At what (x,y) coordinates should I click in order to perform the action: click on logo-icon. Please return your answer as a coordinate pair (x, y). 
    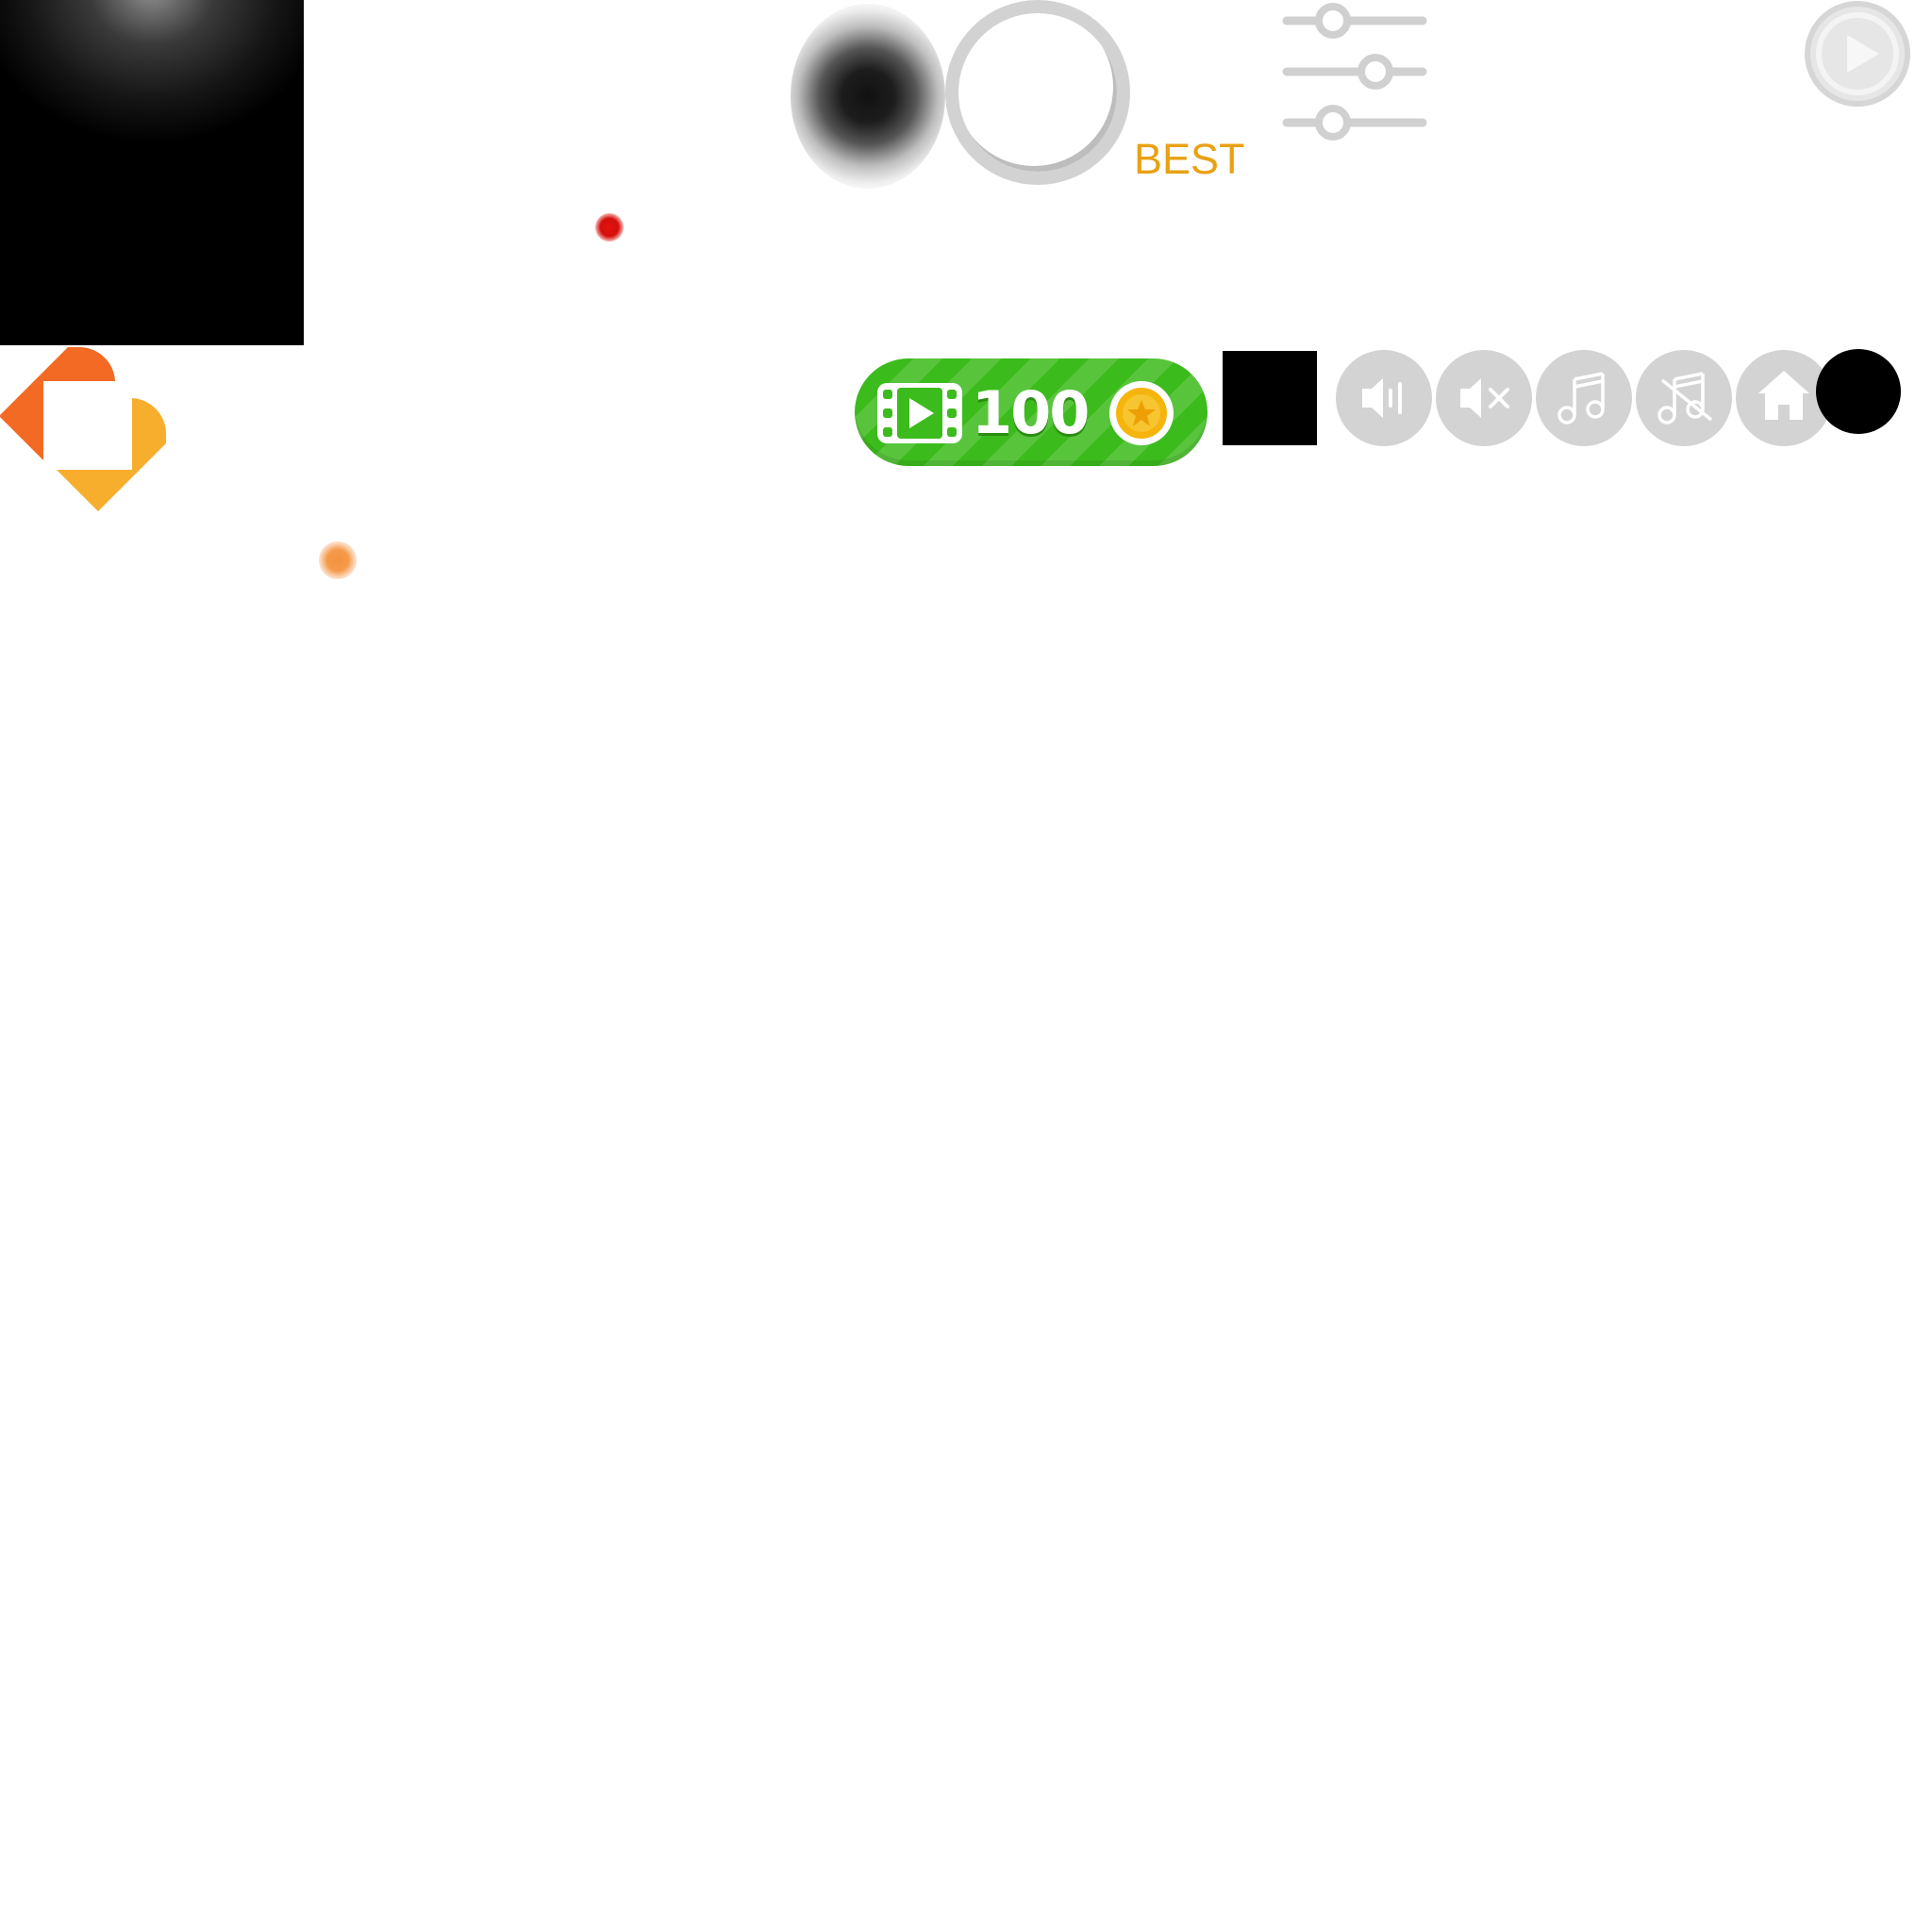
    Looking at the image, I should click on (83, 429).